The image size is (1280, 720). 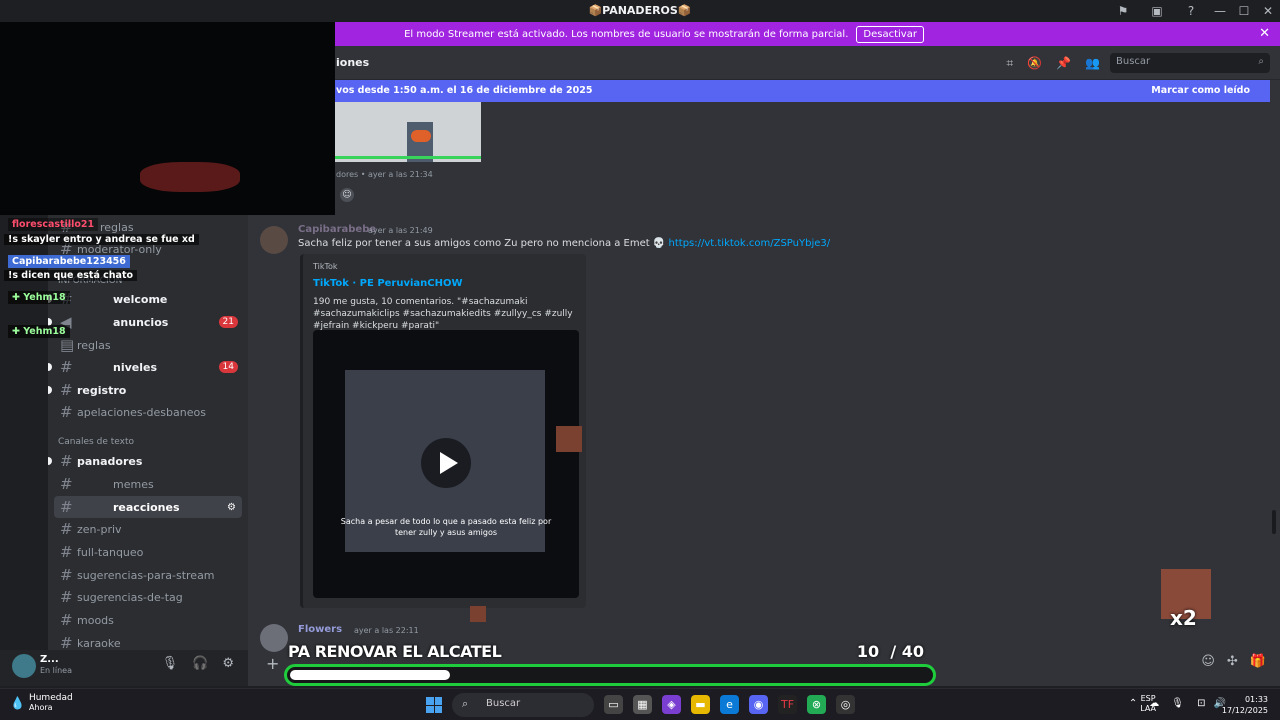 I want to click on channel-title: iones, so click(x=353, y=62).